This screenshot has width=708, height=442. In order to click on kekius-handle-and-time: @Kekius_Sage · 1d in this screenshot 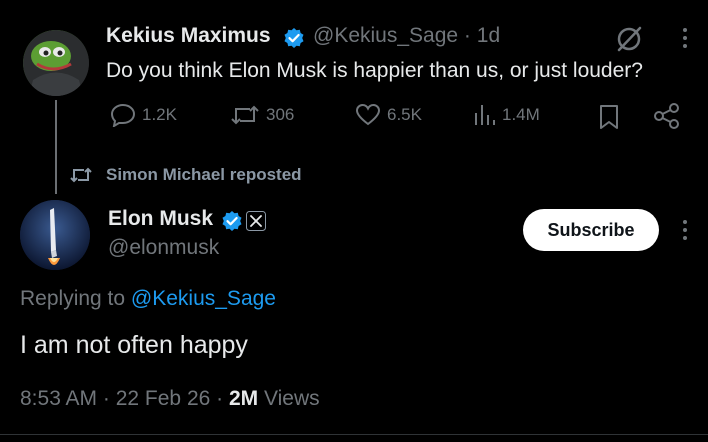, I will do `click(406, 36)`.